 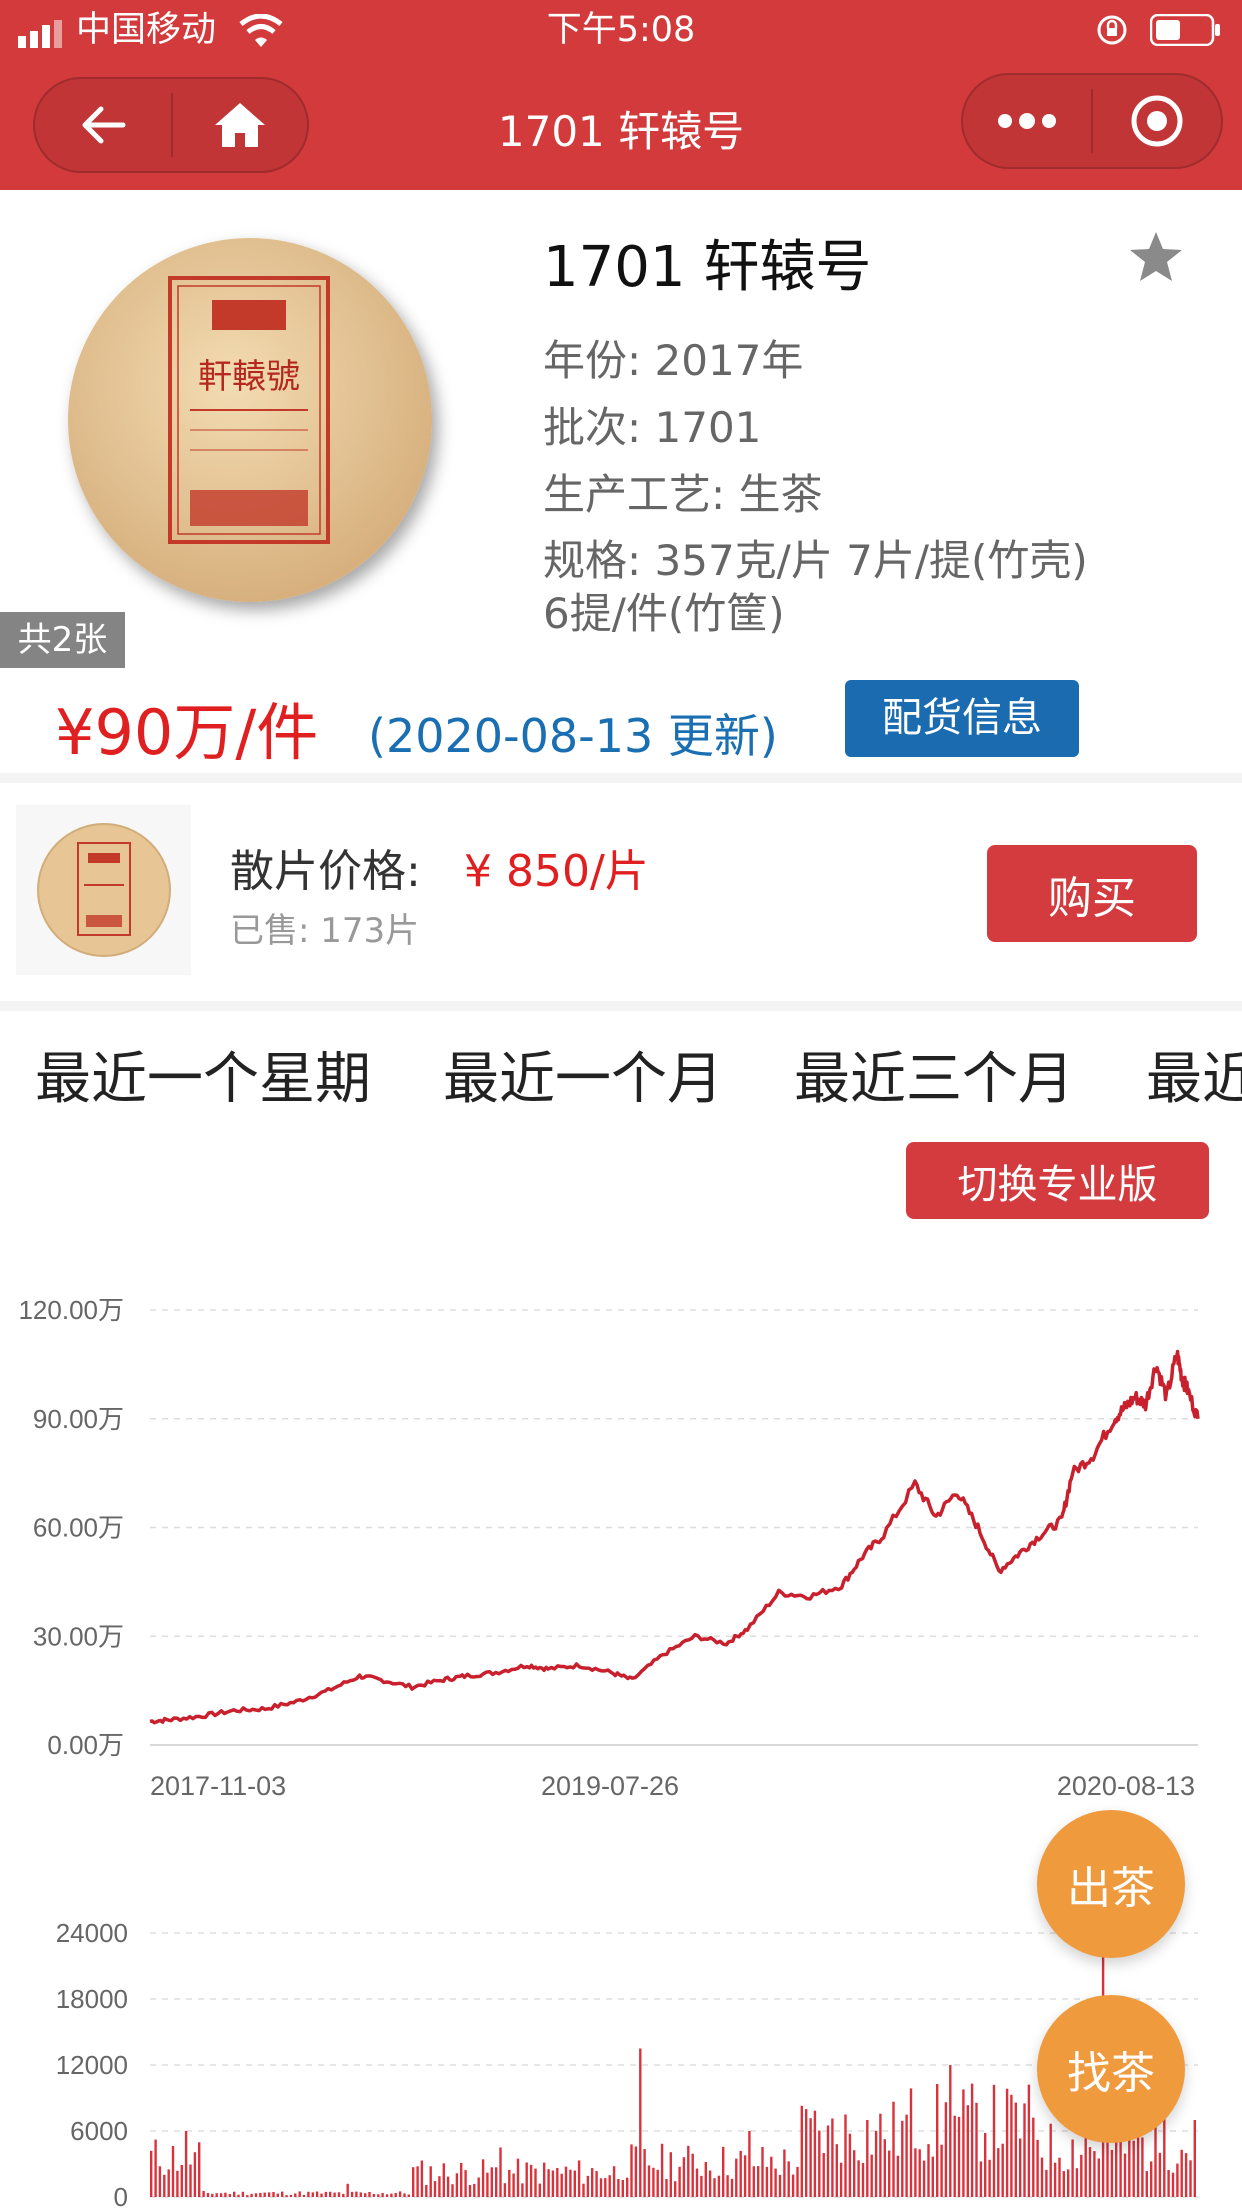 What do you see at coordinates (103, 890) in the screenshot?
I see `loose-thumb` at bounding box center [103, 890].